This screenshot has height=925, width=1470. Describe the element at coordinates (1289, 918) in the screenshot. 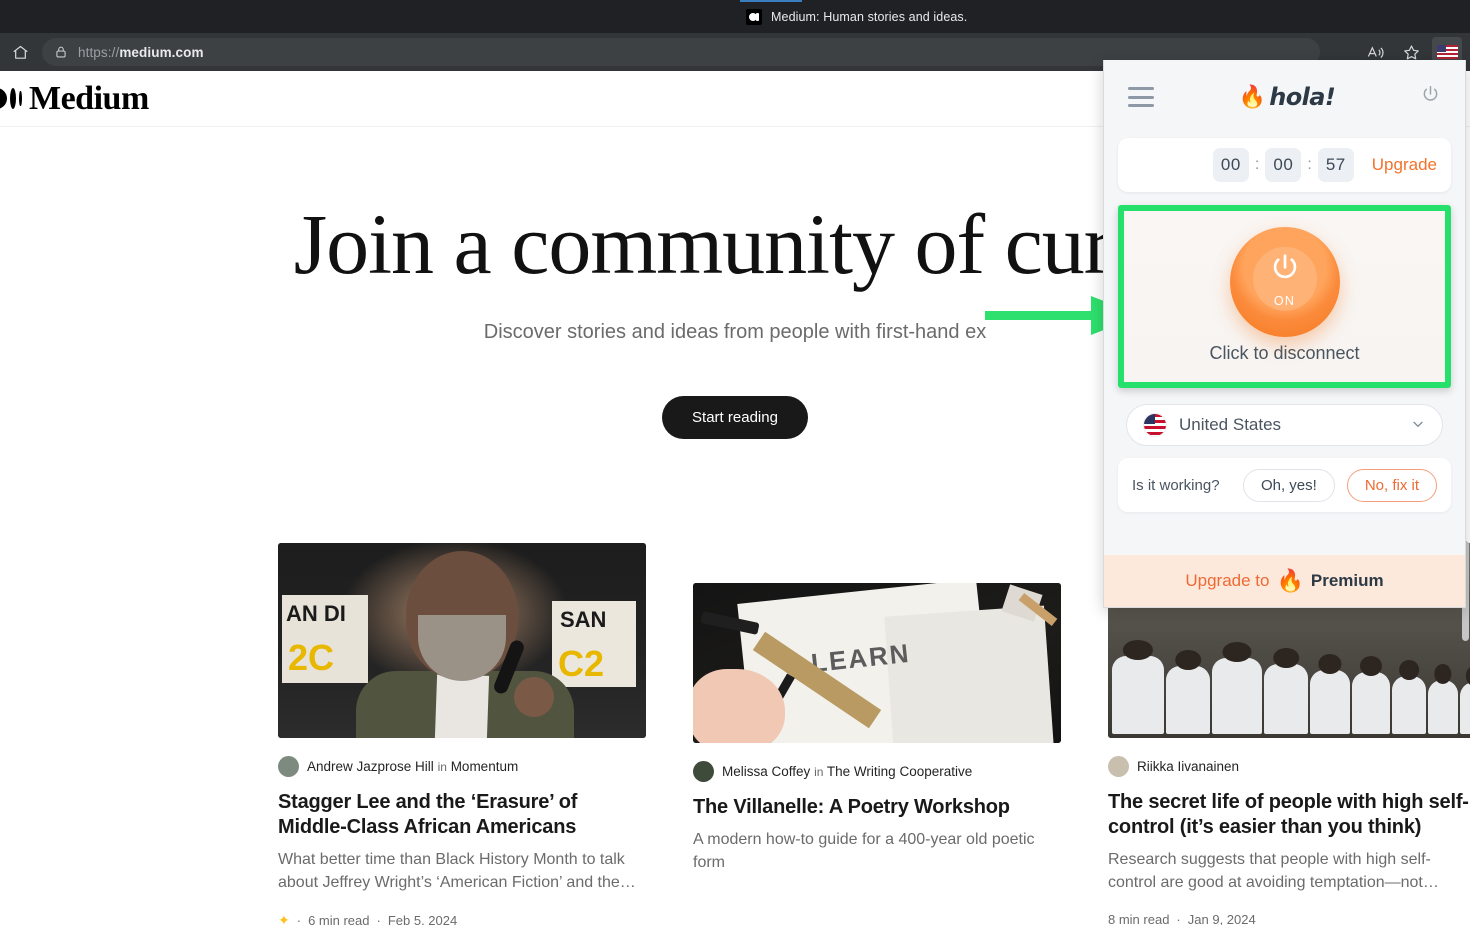

I see `article-meta: 8 min read · Jan 9, 2024` at that location.